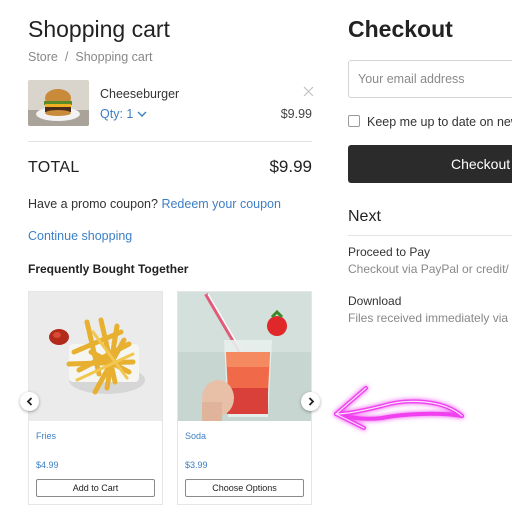  I want to click on step-title: Proceed to Pay, so click(389, 252).